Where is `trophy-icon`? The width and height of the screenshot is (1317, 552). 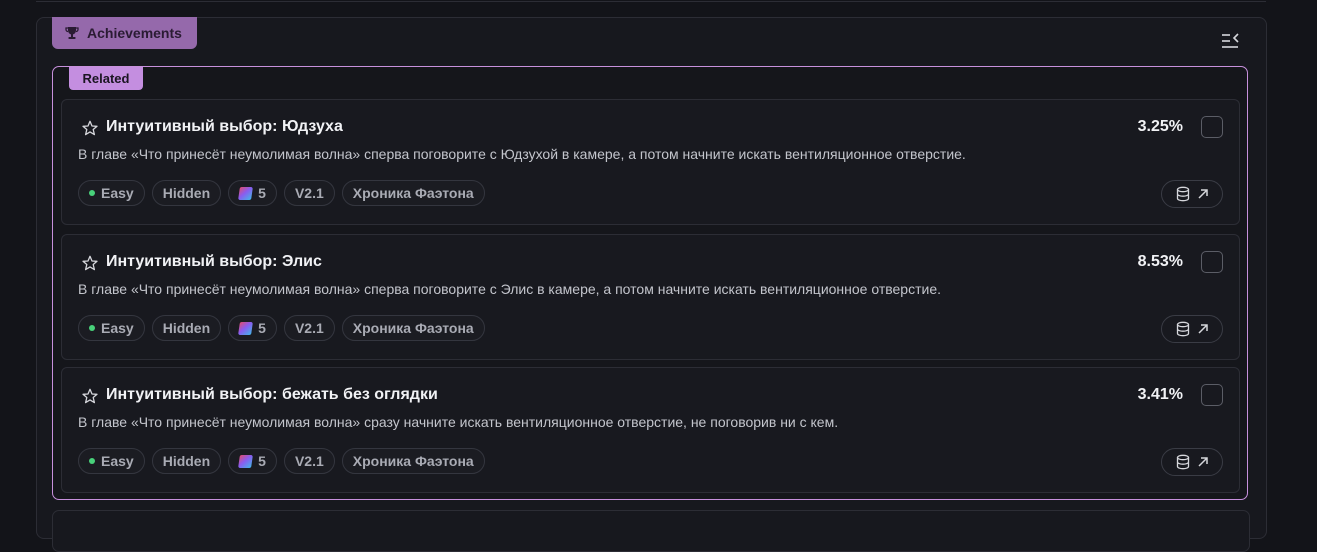 trophy-icon is located at coordinates (72, 33).